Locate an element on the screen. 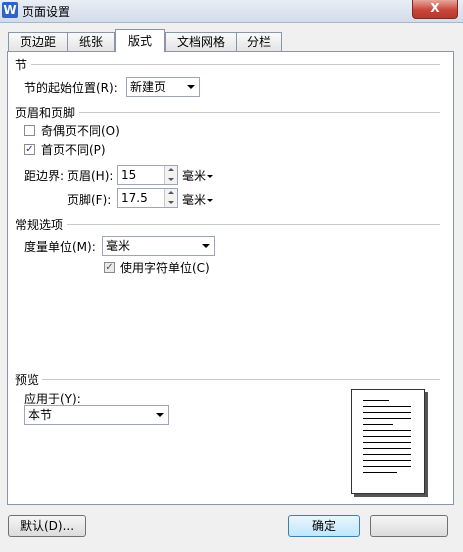  header-unit-label: 毫米 is located at coordinates (194, 176).